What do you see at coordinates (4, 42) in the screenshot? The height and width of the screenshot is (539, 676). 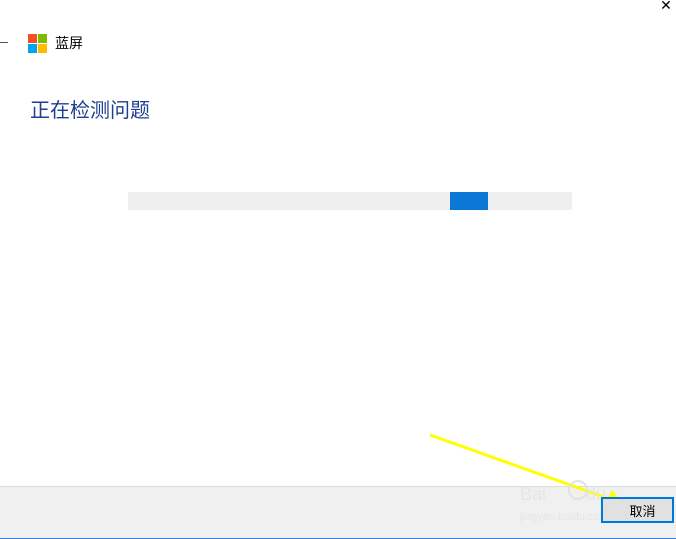 I see `back-indicator` at bounding box center [4, 42].